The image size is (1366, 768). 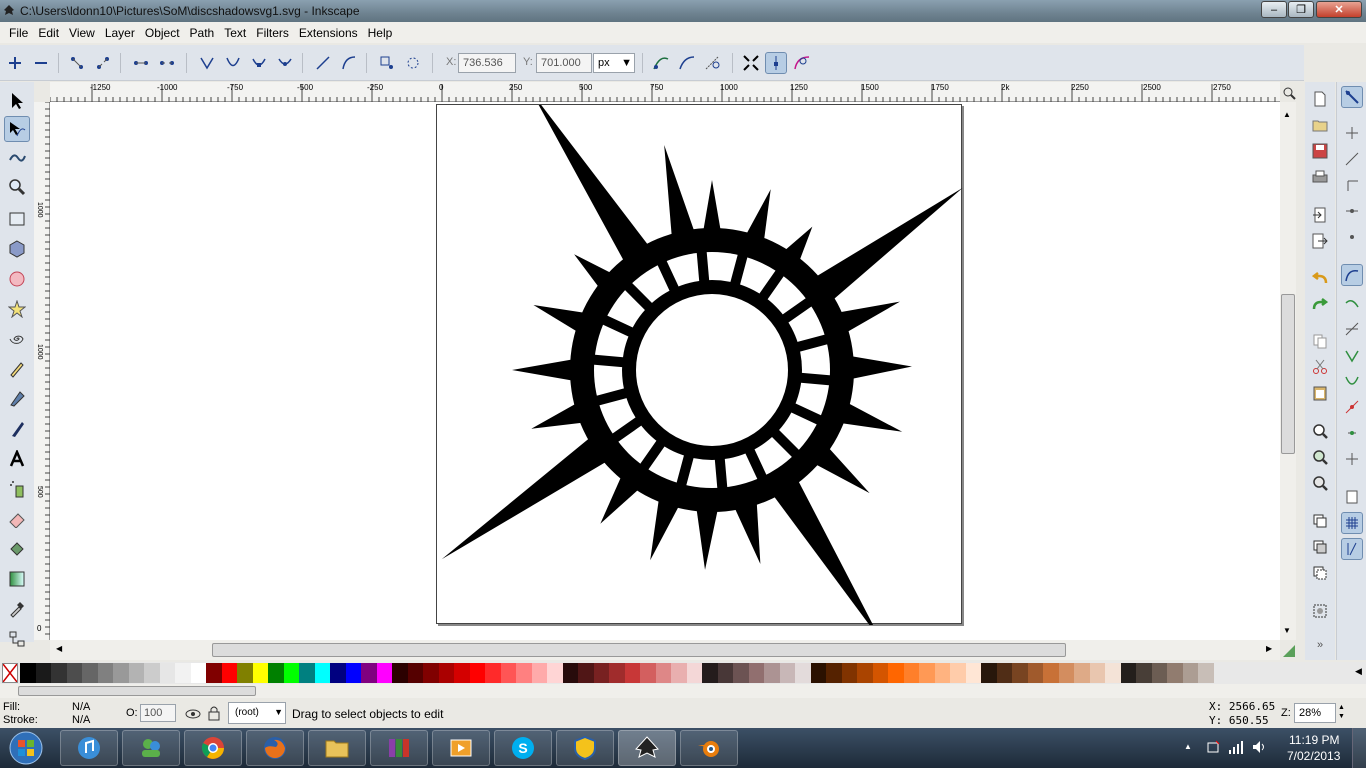 What do you see at coordinates (17, 399) in the screenshot?
I see `pen-tool` at bounding box center [17, 399].